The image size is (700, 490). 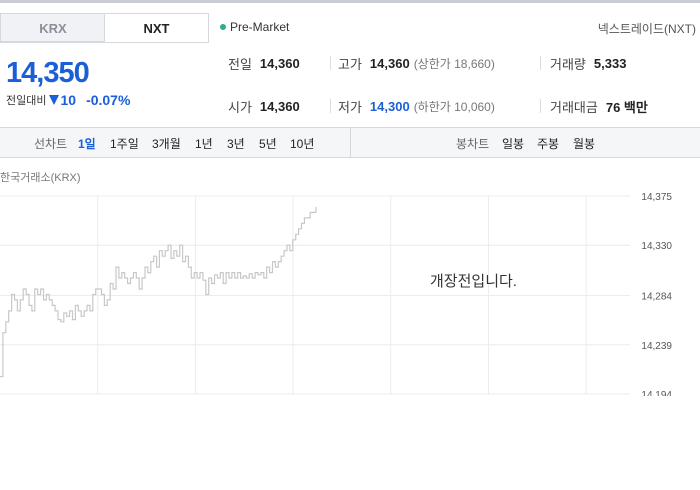 What do you see at coordinates (104, 42) in the screenshot?
I see `tab-underline` at bounding box center [104, 42].